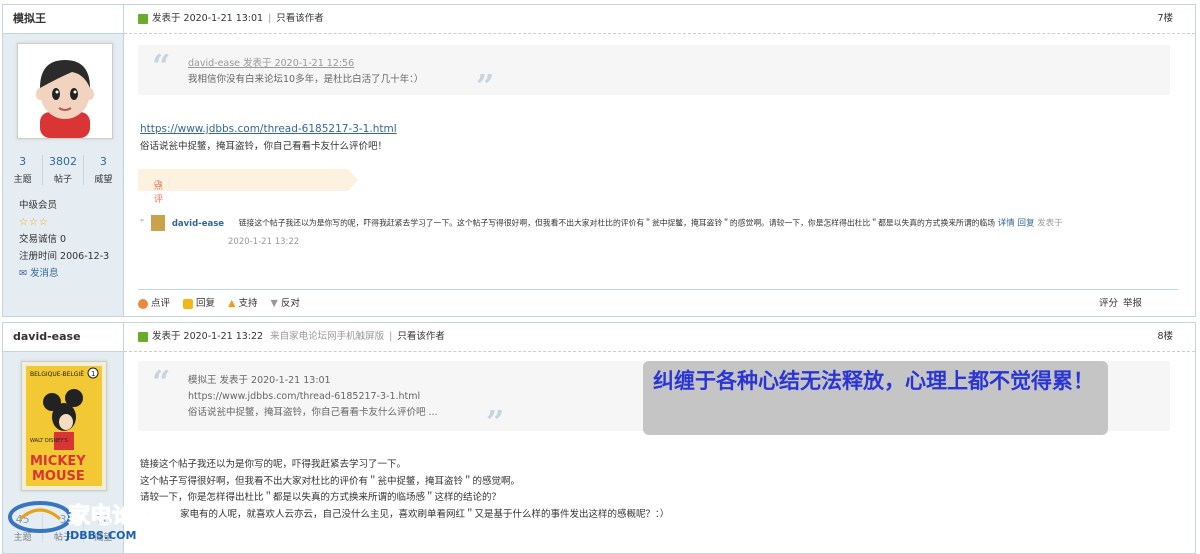 This screenshot has width=1200, height=554. I want to click on stamp-country: BELGIQUE-BELGIË, so click(57, 374).